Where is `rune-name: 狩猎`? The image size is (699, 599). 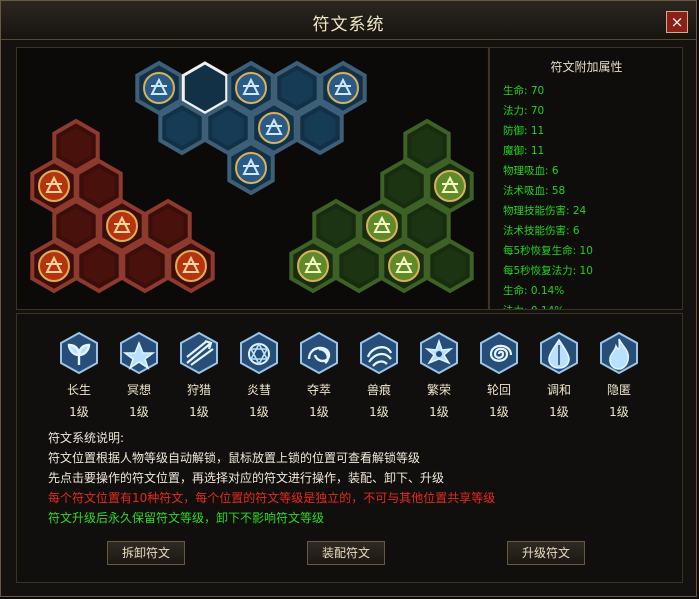 rune-name: 狩猎 is located at coordinates (198, 390).